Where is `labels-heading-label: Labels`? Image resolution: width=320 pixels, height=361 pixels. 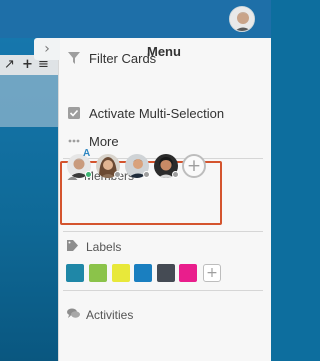
labels-heading-label: Labels is located at coordinates (104, 247).